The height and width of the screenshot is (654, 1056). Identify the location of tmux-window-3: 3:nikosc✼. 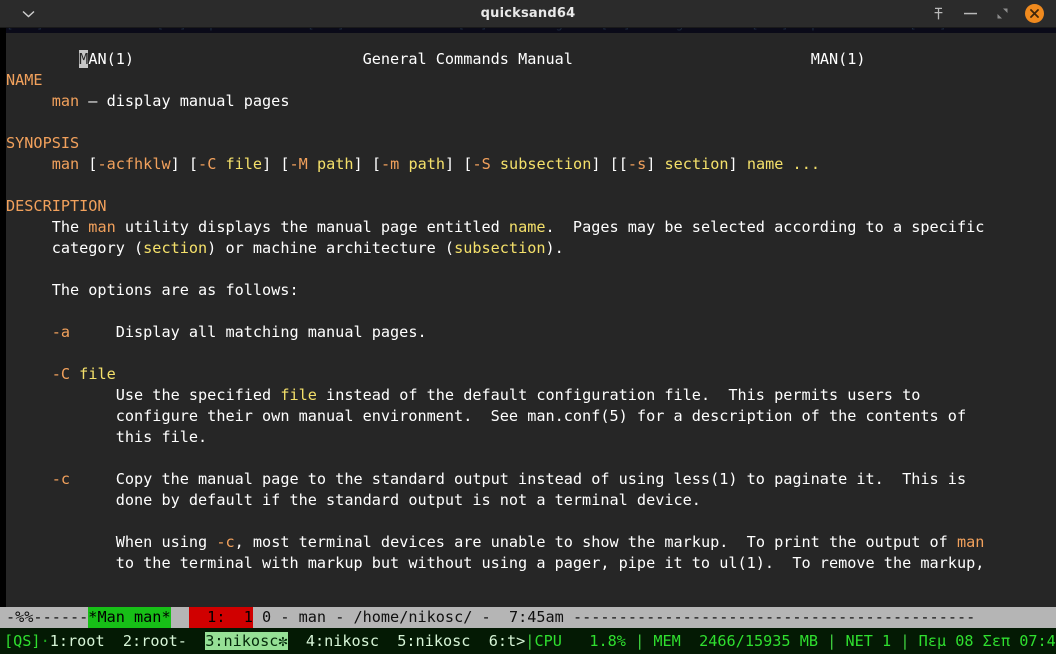
(246, 641).